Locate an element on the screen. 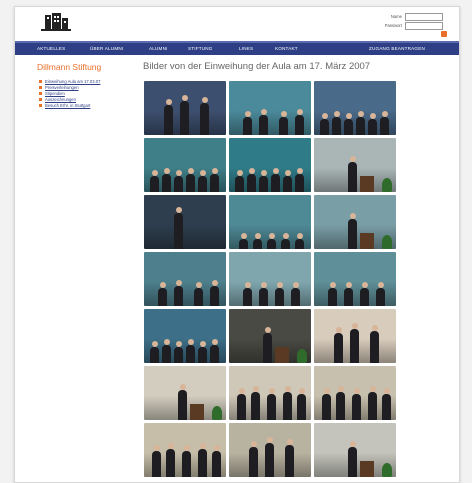  sidebar-item-label: Besuch Erhr. in Stuttgart is located at coordinates (68, 105).